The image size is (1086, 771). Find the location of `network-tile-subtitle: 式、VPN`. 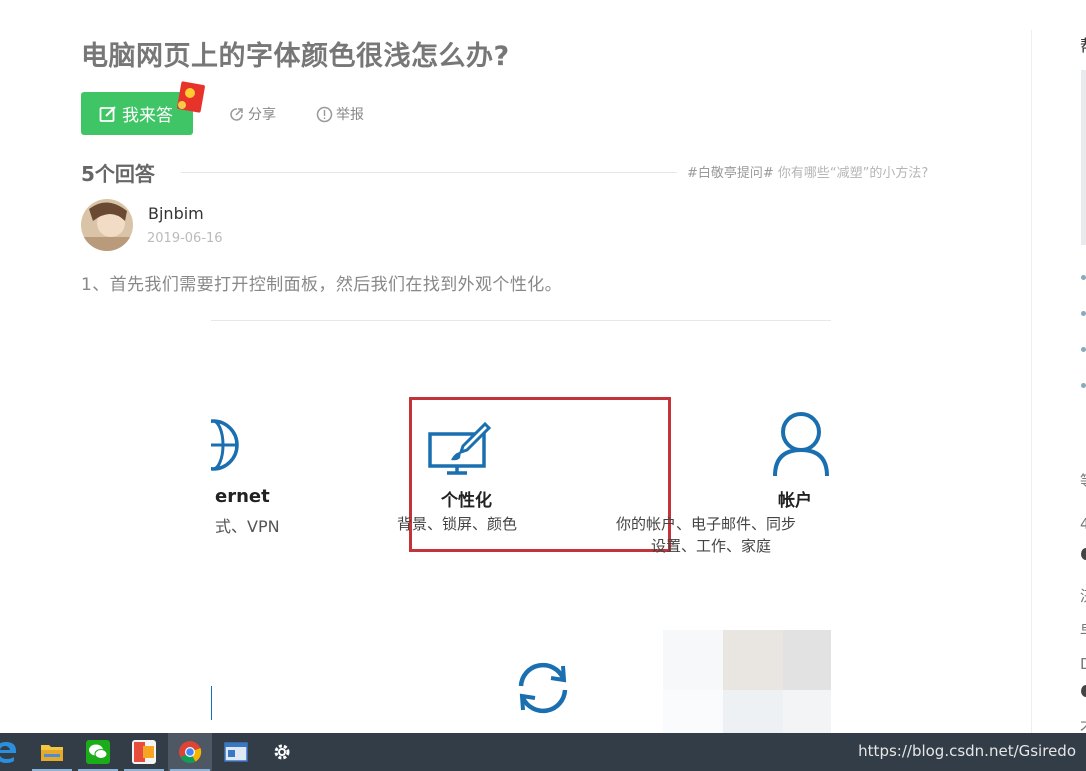

network-tile-subtitle: 式、VPN is located at coordinates (247, 526).